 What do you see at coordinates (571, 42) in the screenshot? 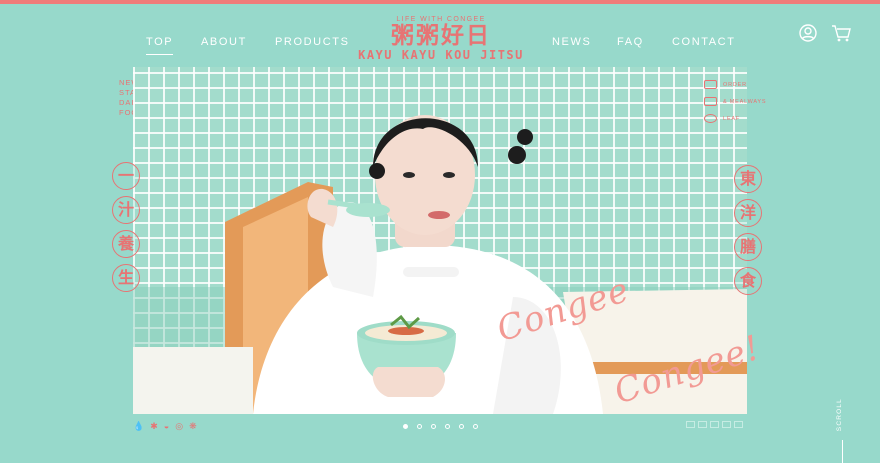
I see `nav-news: NEWS` at bounding box center [571, 42].